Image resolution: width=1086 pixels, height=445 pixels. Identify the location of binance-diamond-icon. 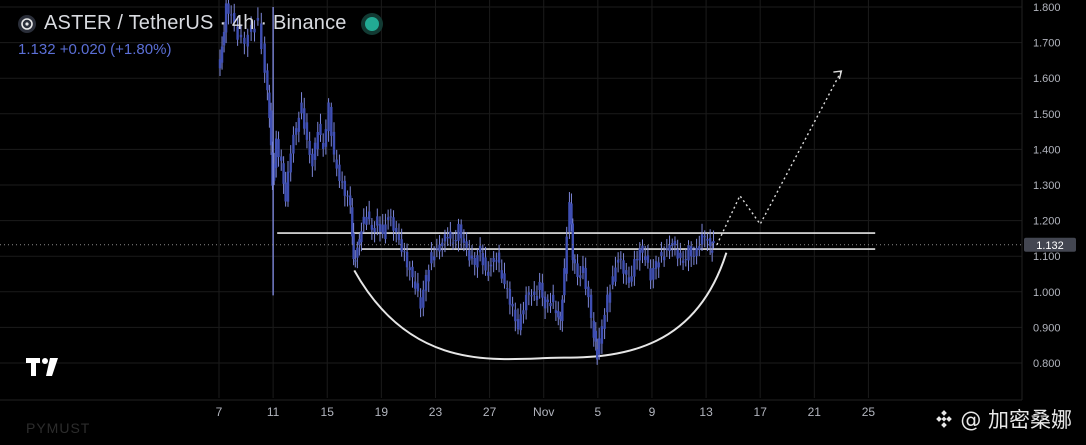
(944, 419).